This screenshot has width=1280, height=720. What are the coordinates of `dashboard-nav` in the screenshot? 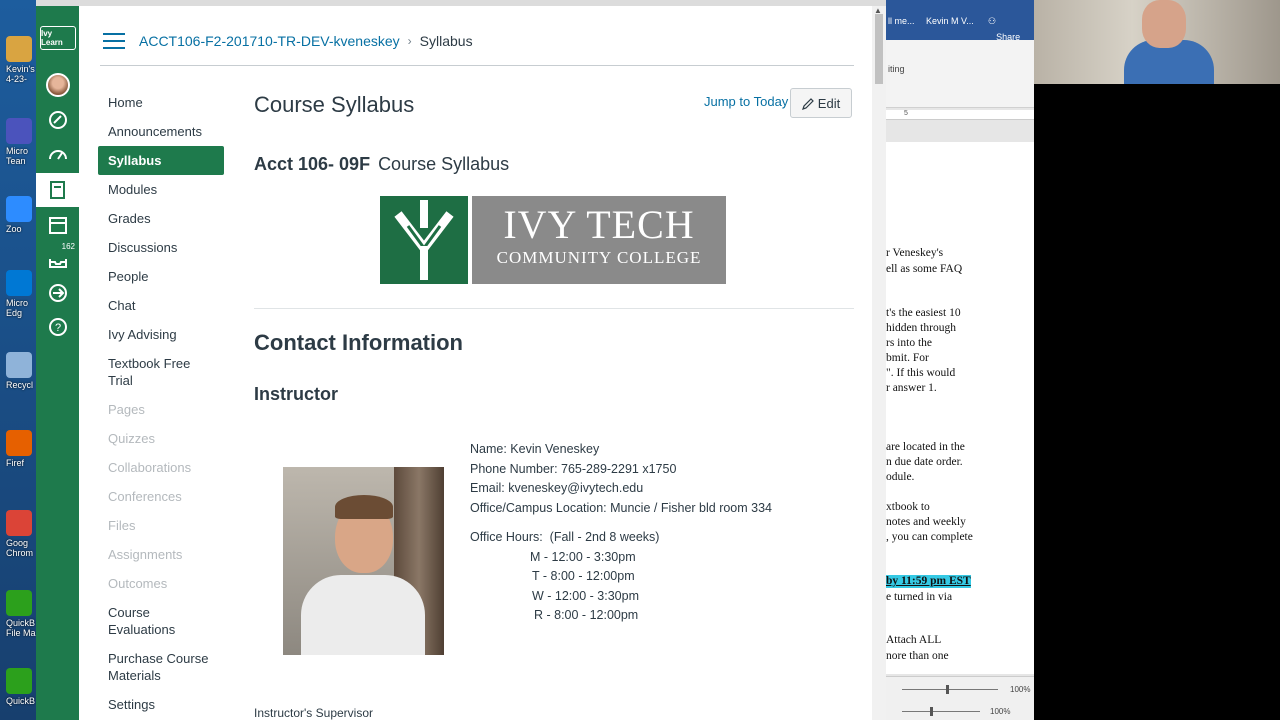 It's located at (57, 155).